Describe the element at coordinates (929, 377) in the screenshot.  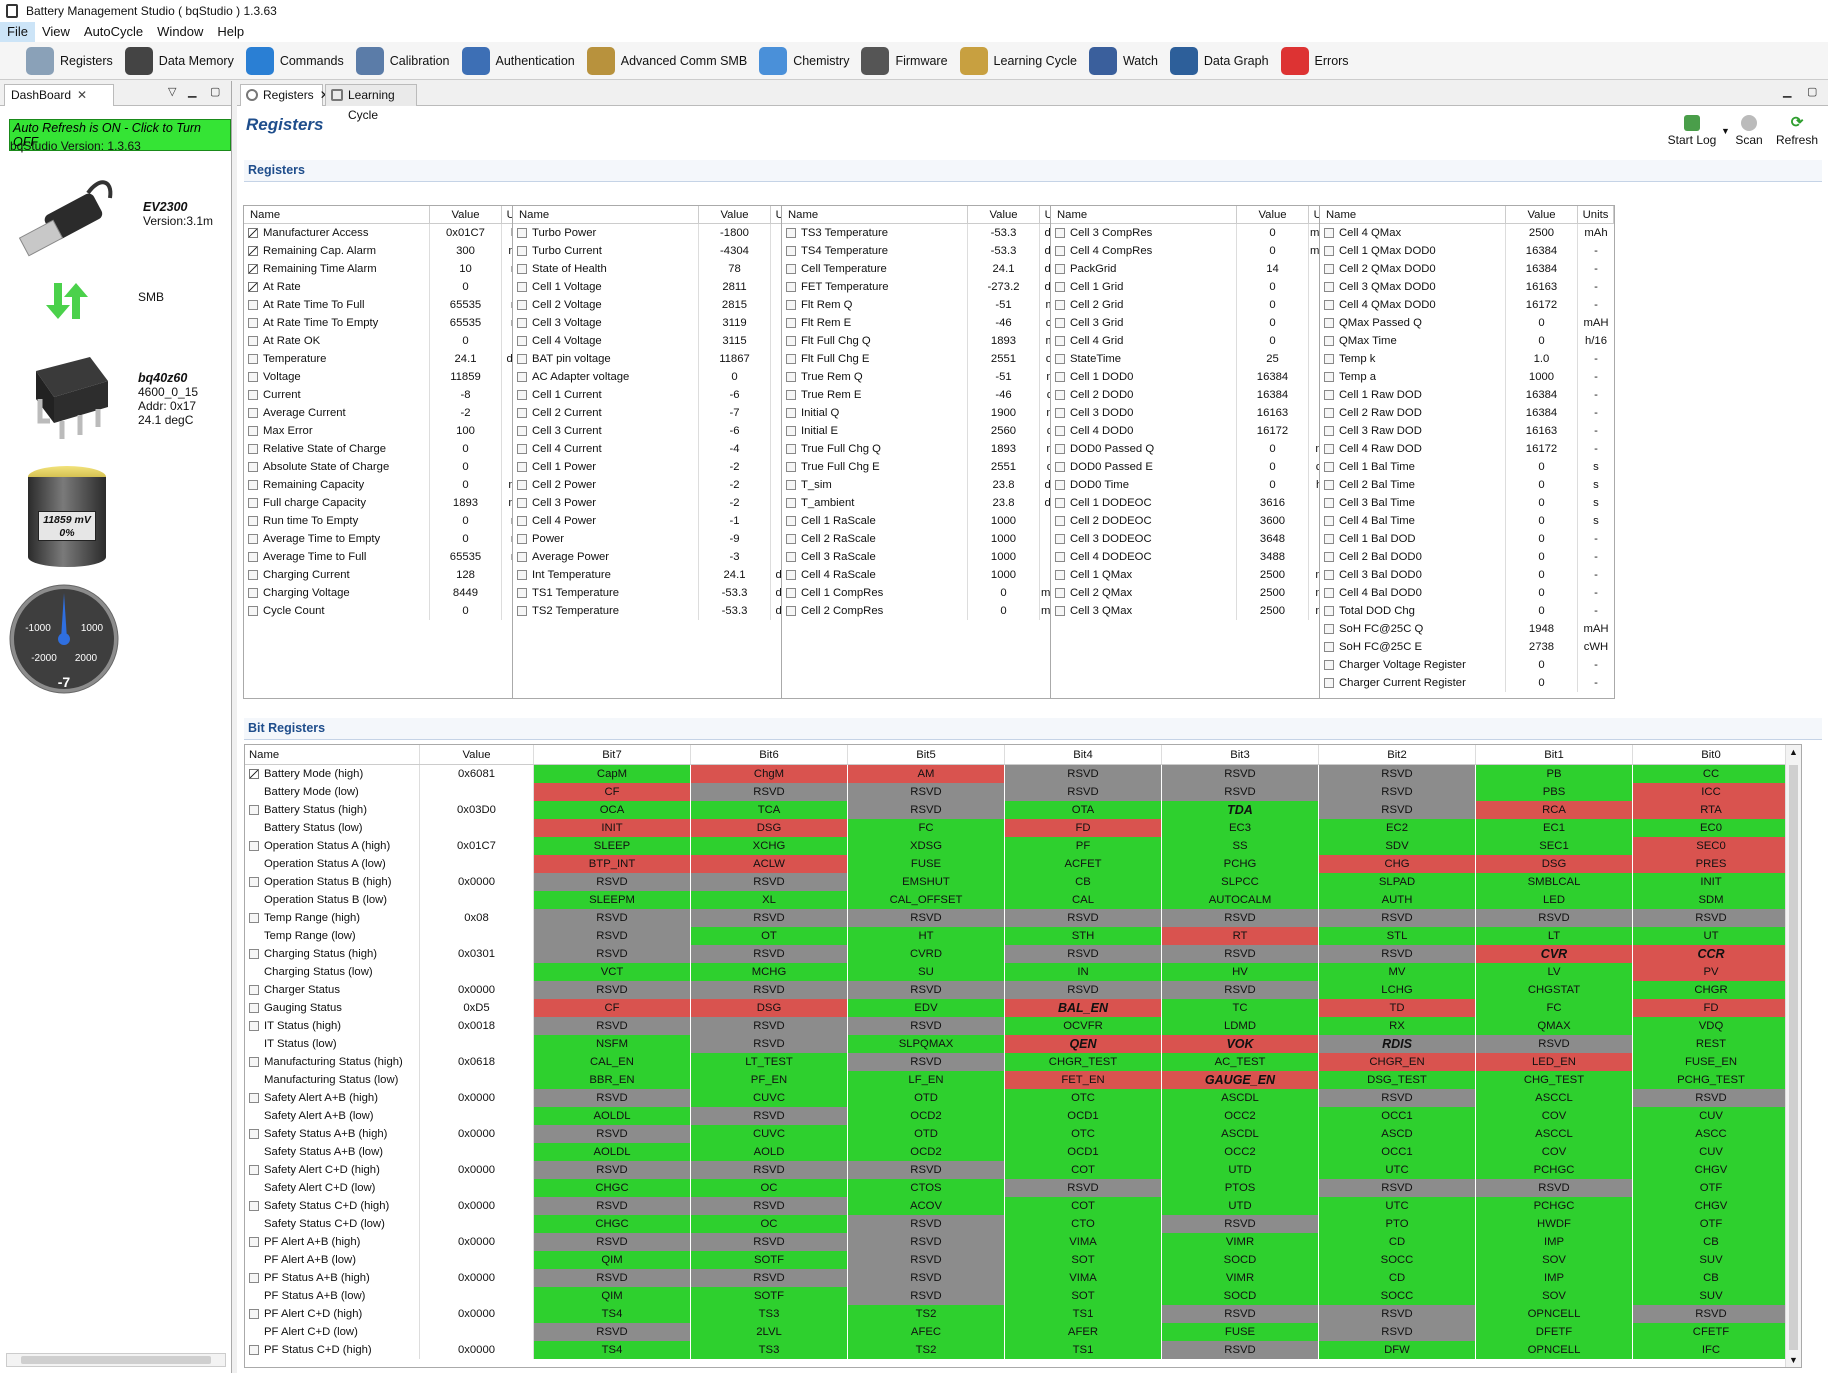
I see `table-row: True Rem Q-51mAh` at that location.